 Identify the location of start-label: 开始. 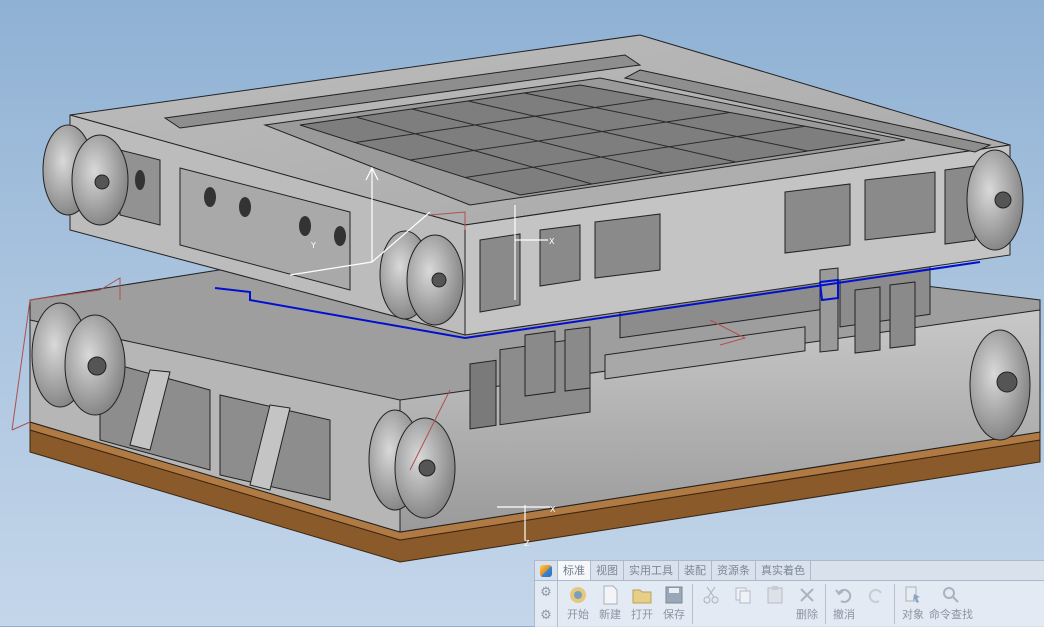
(578, 614).